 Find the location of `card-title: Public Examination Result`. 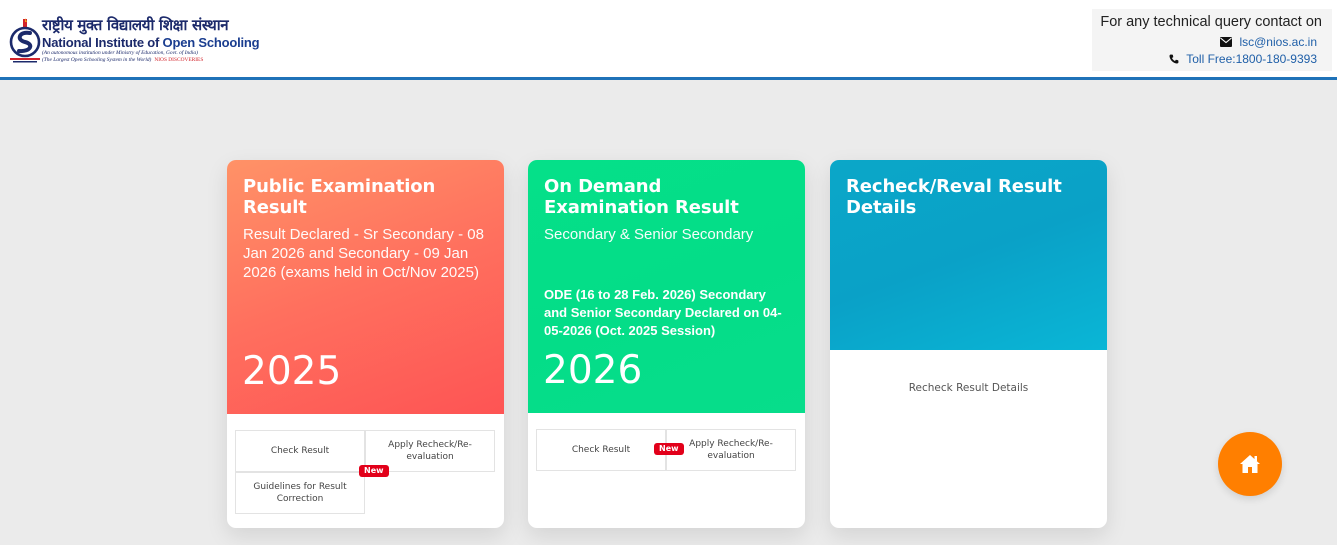

card-title: Public Examination Result is located at coordinates (339, 197).